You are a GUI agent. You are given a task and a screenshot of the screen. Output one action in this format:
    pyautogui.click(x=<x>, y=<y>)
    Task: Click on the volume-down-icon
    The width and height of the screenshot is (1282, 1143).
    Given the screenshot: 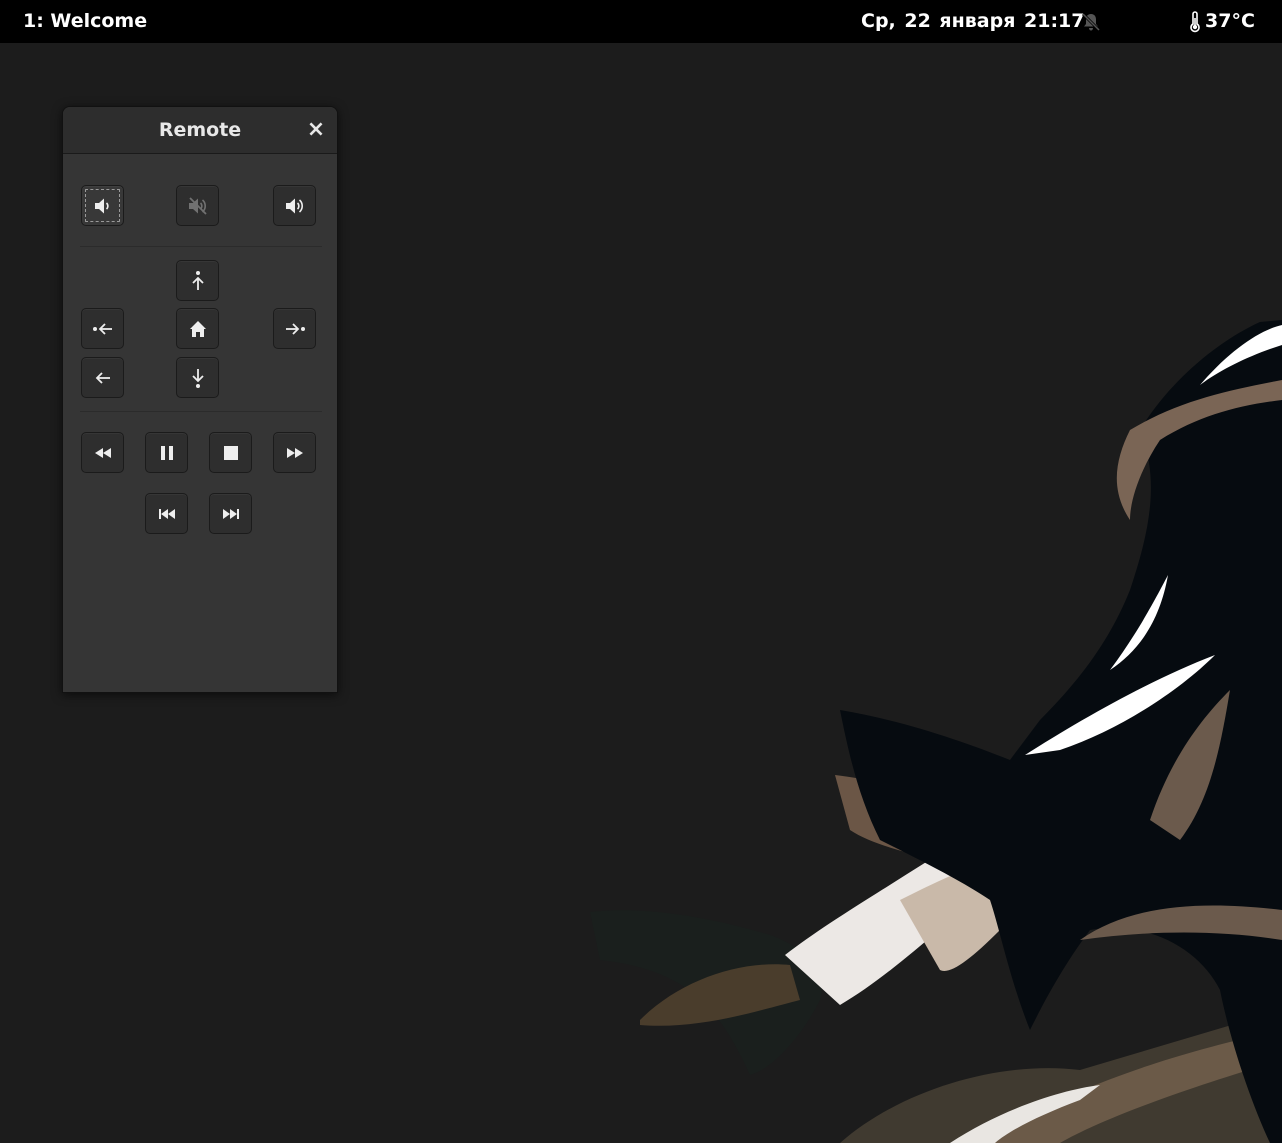 What is the action you would take?
    pyautogui.click(x=101, y=205)
    